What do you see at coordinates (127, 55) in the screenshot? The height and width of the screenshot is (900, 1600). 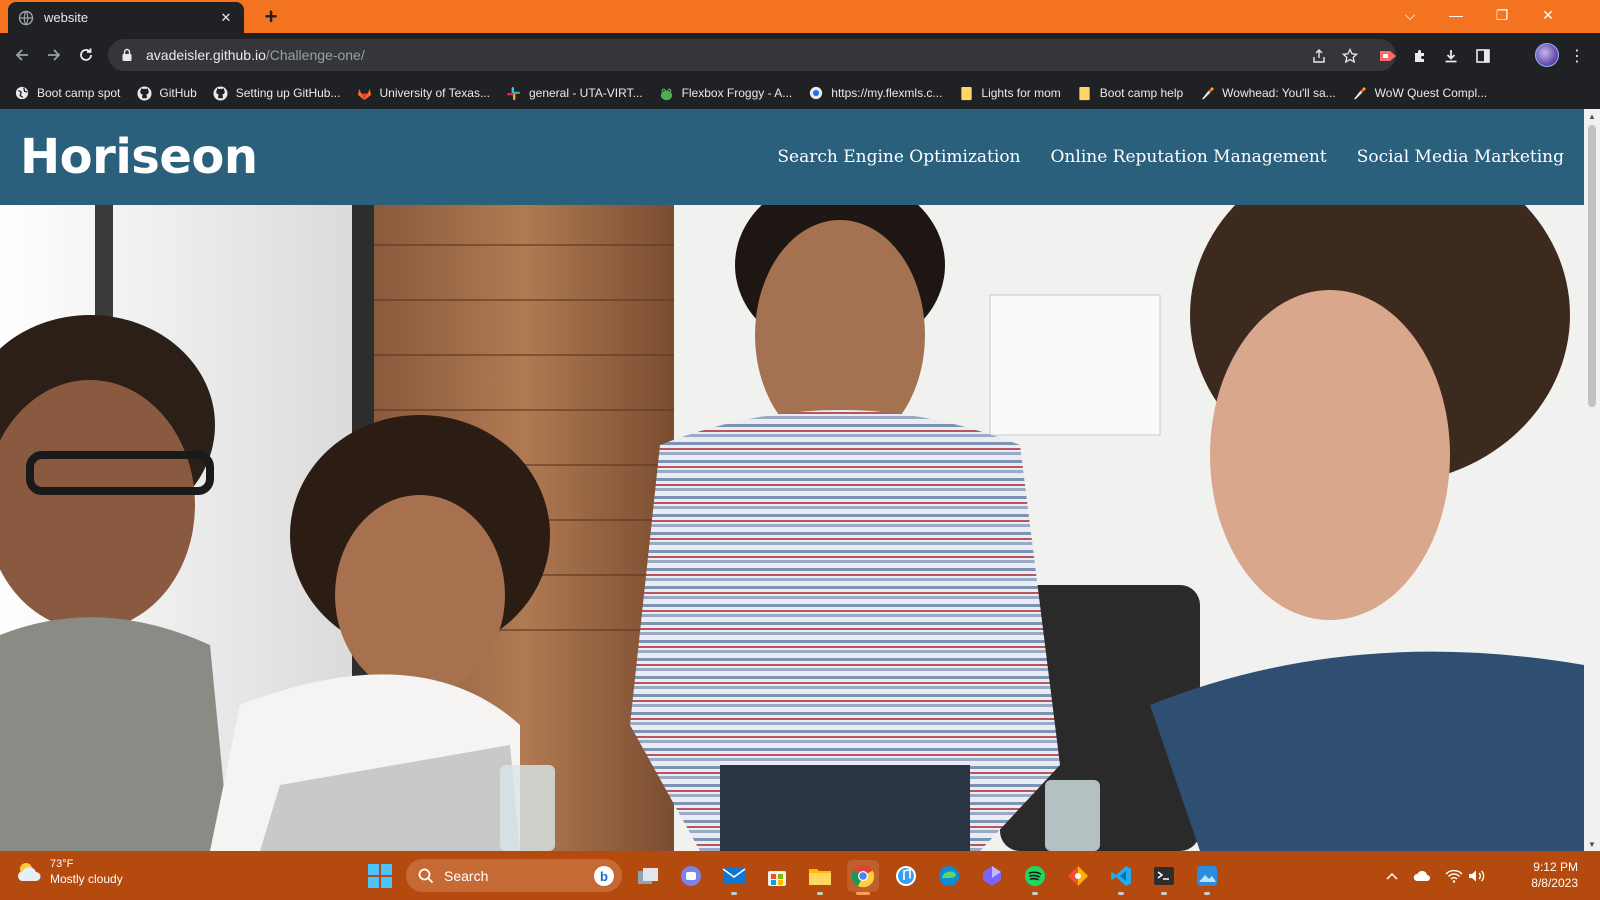 I see `lock-icon` at bounding box center [127, 55].